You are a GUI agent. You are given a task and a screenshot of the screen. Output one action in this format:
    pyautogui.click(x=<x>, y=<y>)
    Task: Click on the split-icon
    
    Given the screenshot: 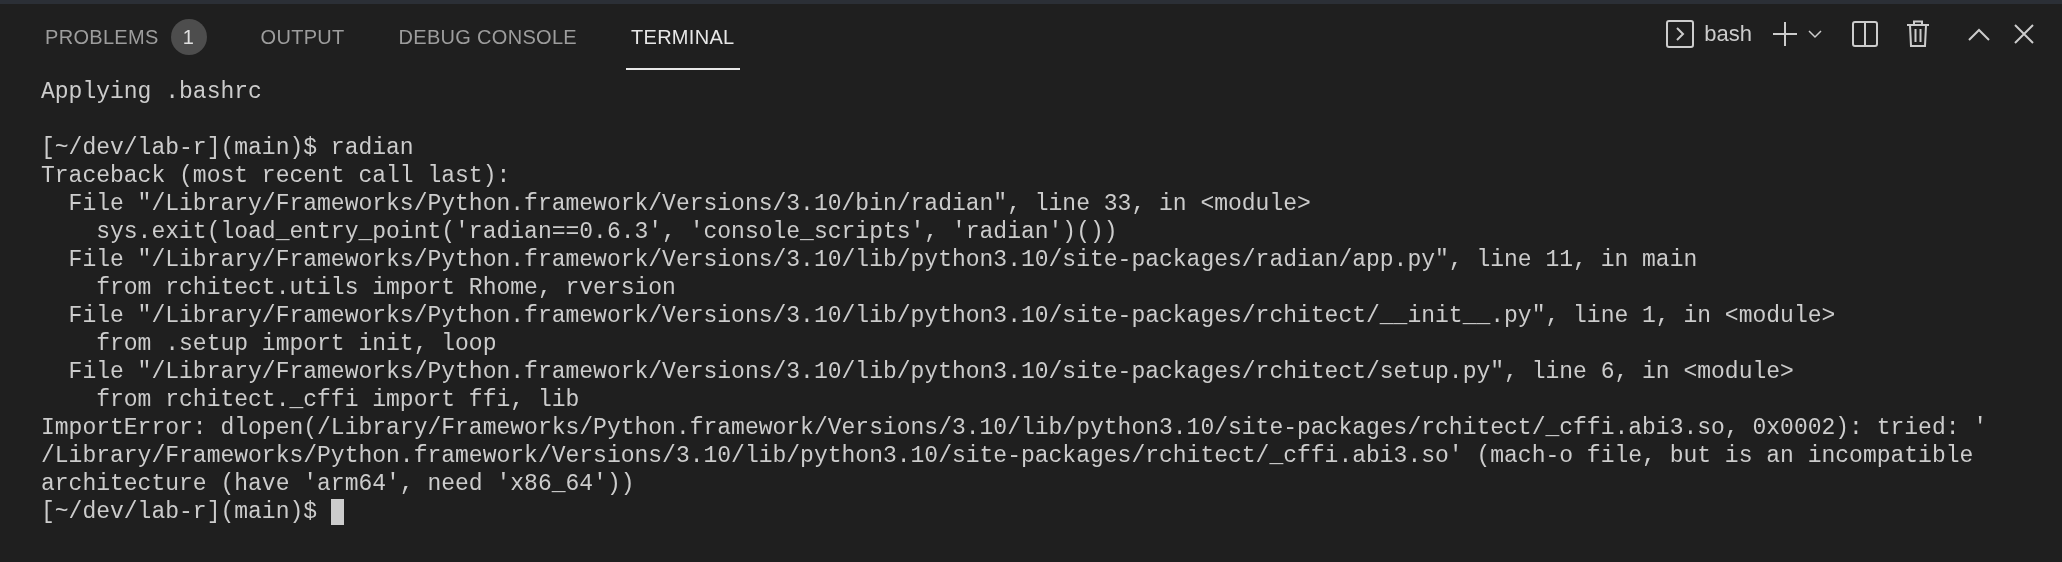 What is the action you would take?
    pyautogui.click(x=1865, y=34)
    